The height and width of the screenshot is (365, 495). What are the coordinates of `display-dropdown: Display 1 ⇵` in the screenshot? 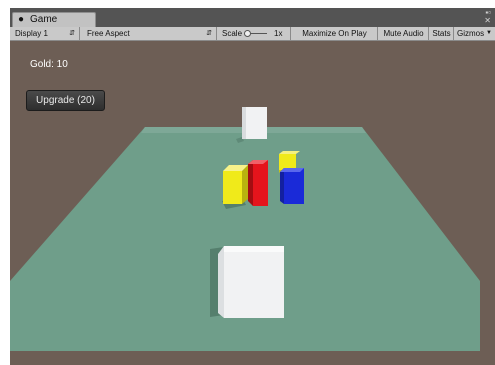 It's located at (46, 33).